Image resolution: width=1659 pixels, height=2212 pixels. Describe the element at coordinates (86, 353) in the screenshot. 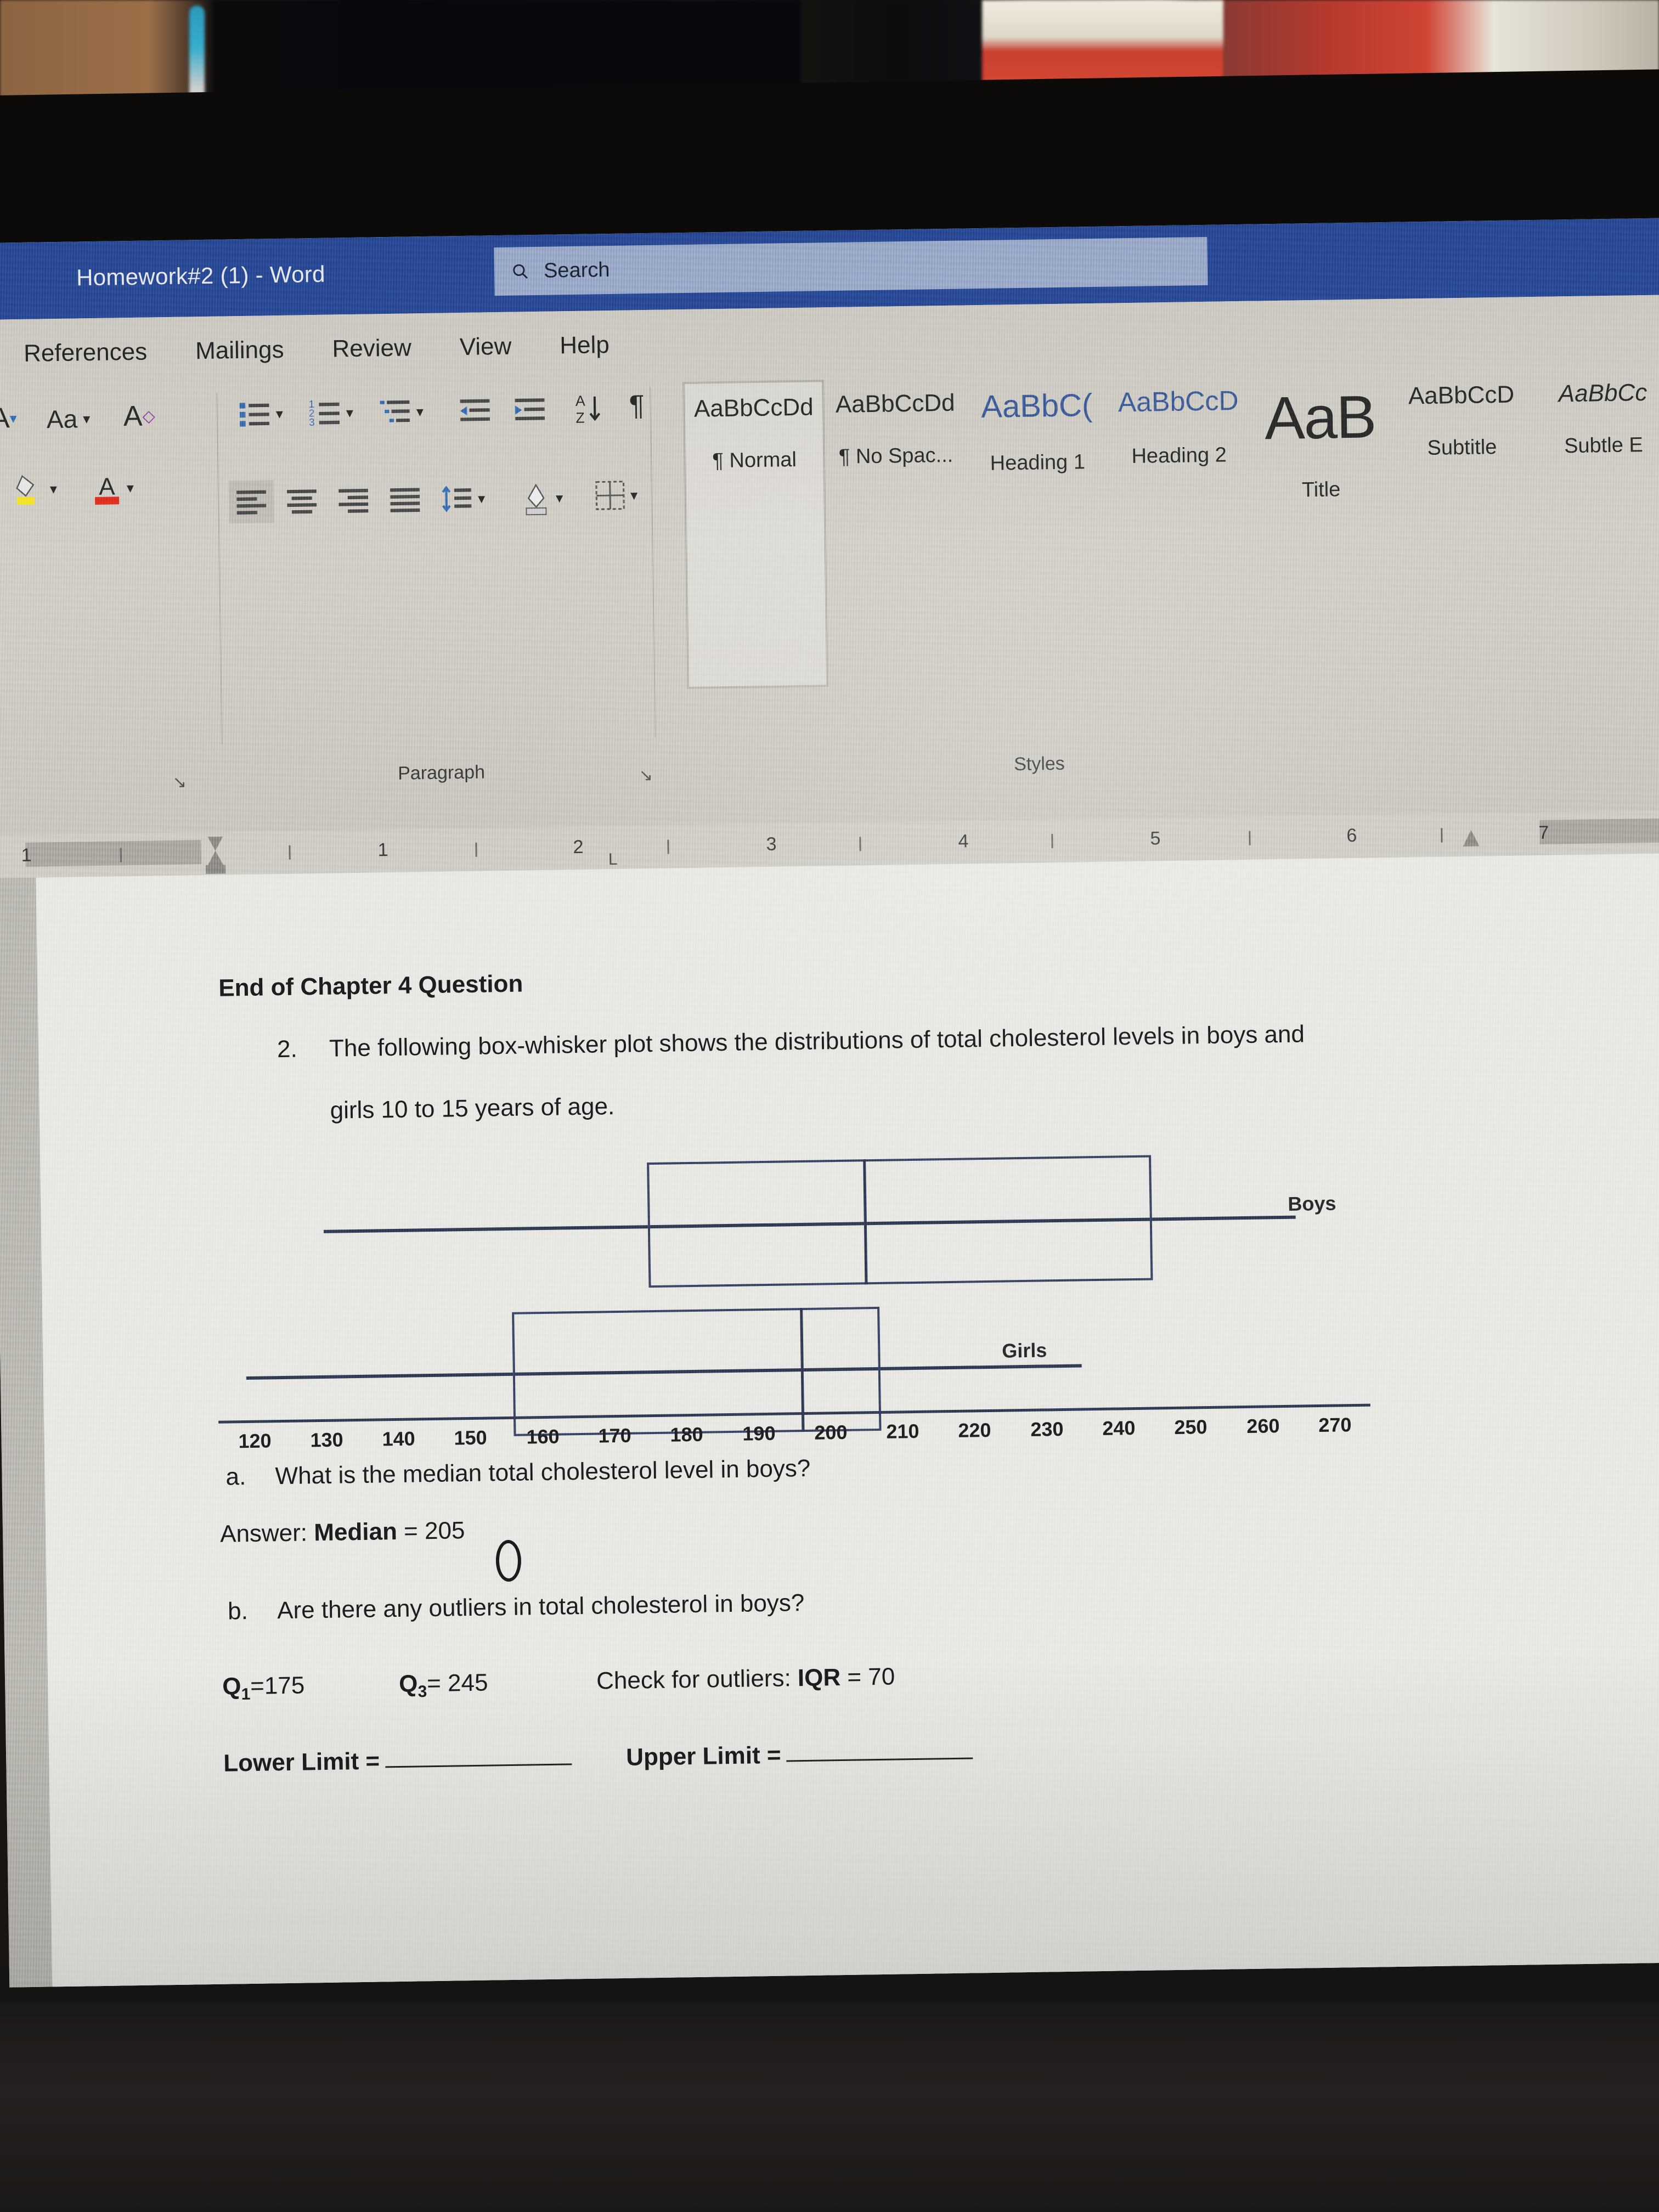

I see `tab-references: References` at that location.